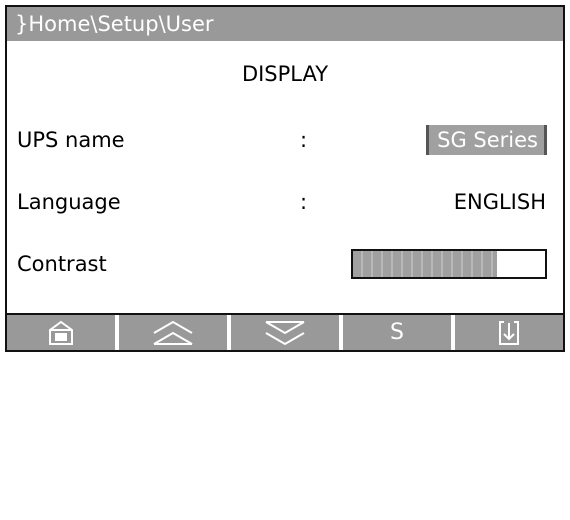 The height and width of the screenshot is (520, 570). I want to click on language-value: ENGLISH, so click(500, 202).